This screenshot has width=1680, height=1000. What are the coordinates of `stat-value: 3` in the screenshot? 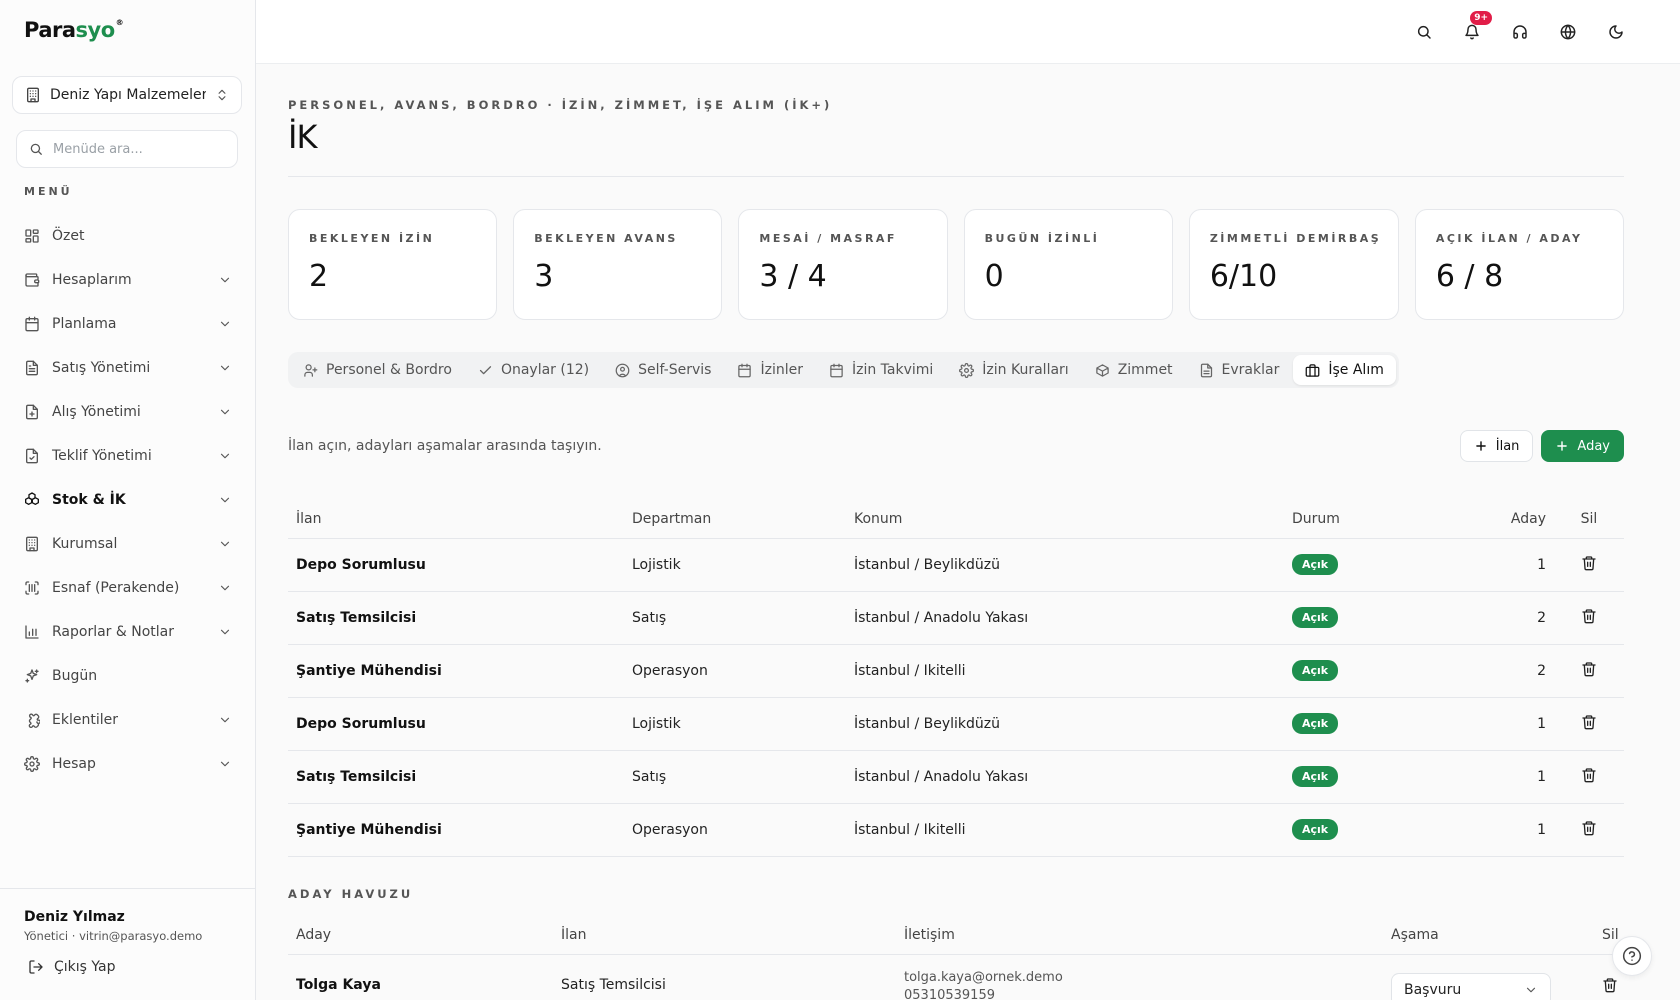 It's located at (544, 276).